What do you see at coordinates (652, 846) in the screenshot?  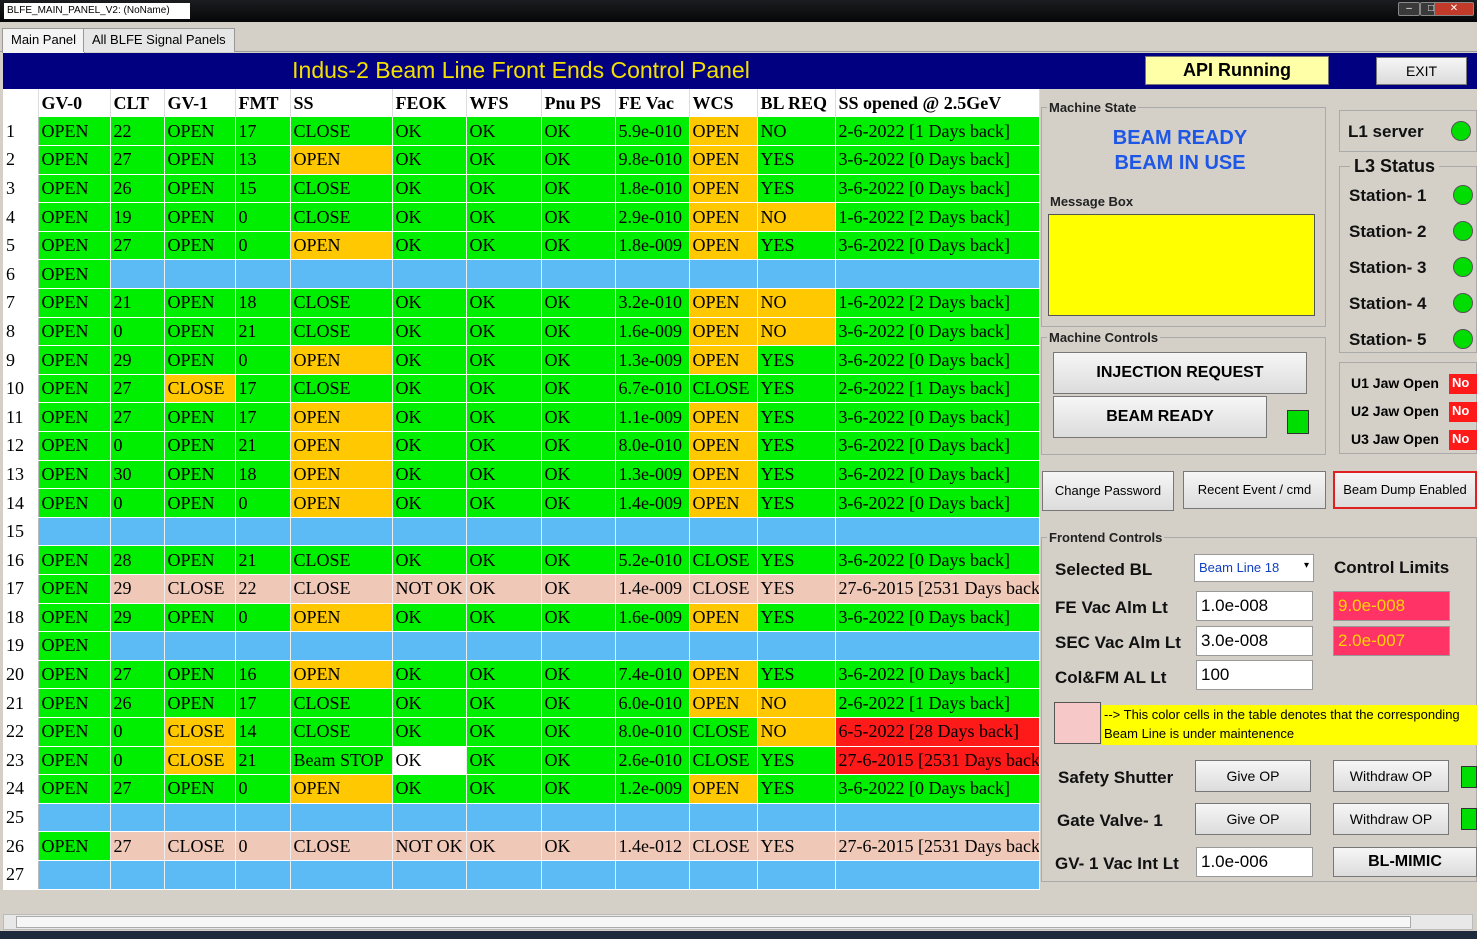 I see `table-cell: 1.4e-012` at bounding box center [652, 846].